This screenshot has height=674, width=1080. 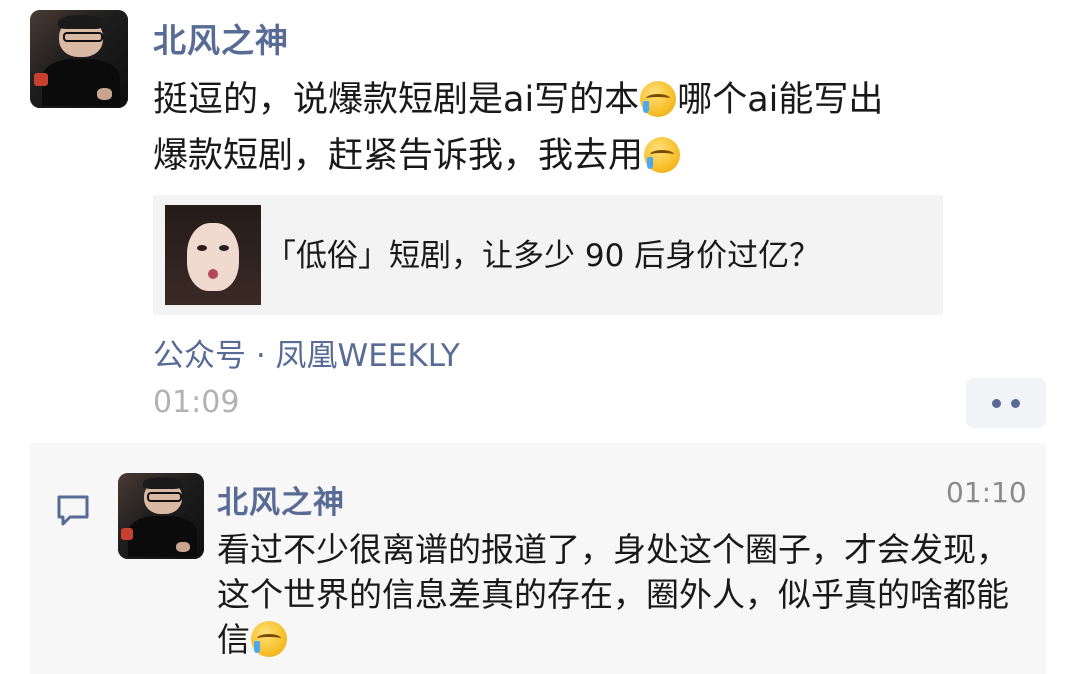 What do you see at coordinates (196, 402) in the screenshot?
I see `post-time: 01:09` at bounding box center [196, 402].